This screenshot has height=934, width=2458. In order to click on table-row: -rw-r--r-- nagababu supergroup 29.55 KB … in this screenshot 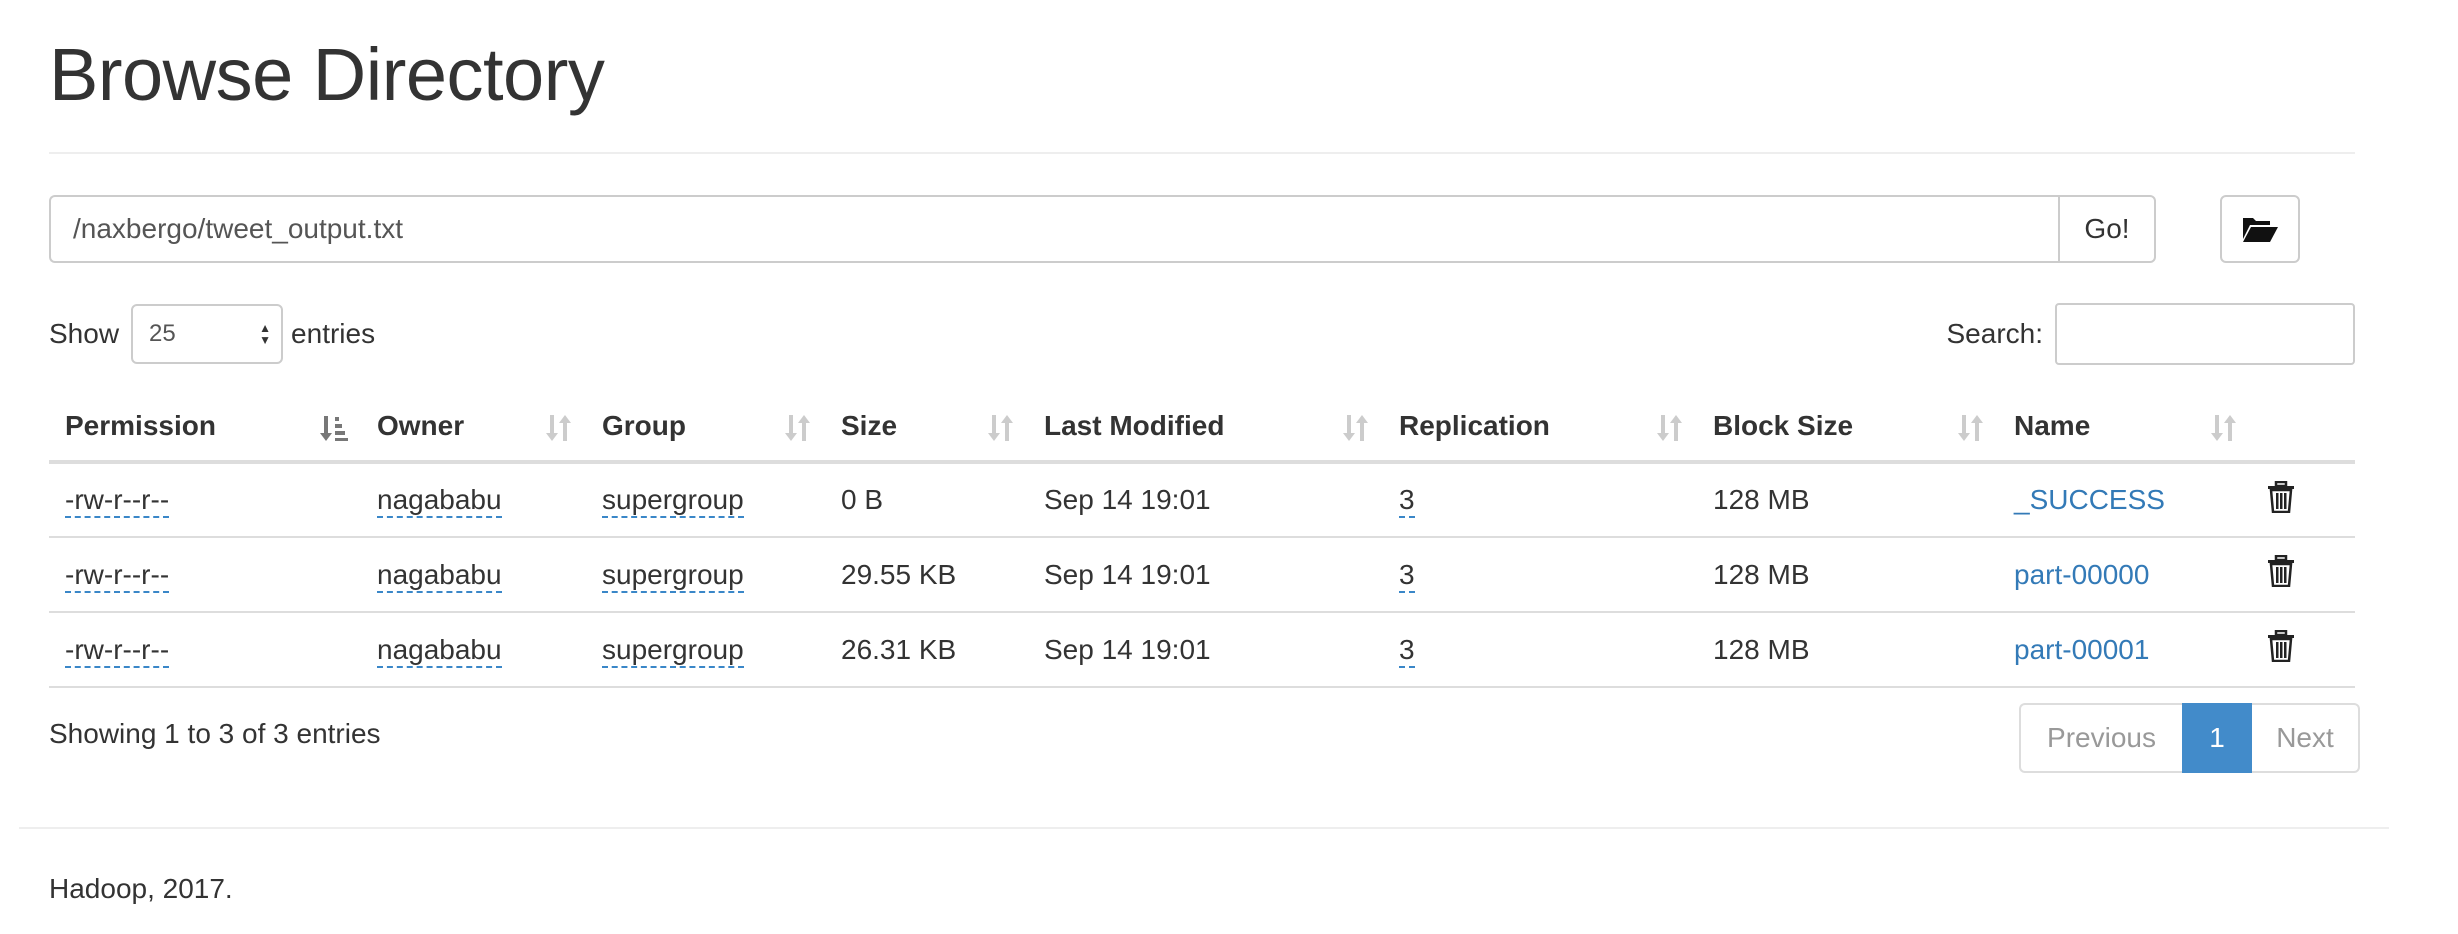, I will do `click(1202, 575)`.